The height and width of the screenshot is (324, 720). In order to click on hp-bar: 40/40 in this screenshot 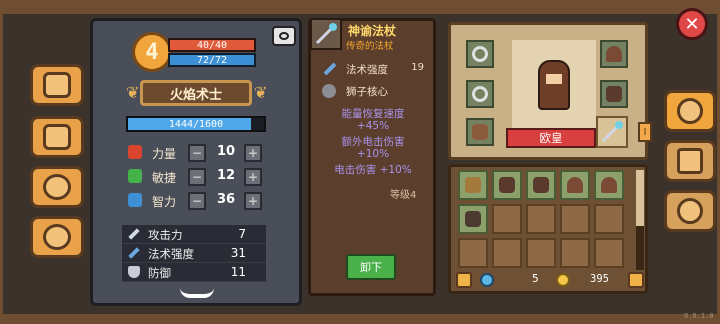, I will do `click(212, 45)`.